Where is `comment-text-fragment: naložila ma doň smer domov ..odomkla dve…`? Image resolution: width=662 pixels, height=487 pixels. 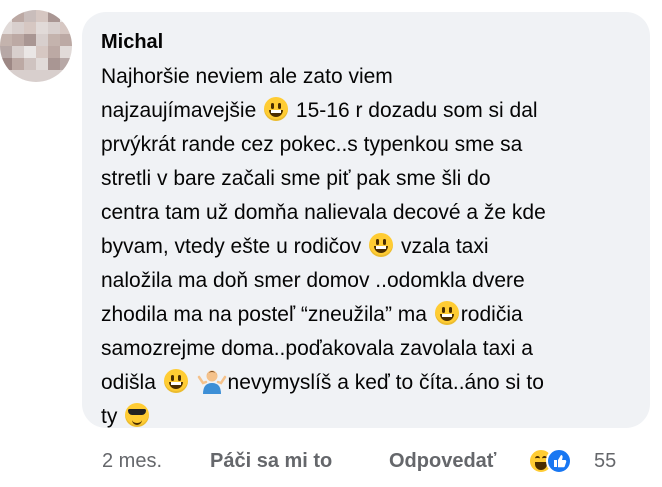
comment-text-fragment: naložila ma doň smer domov ..odomkla dve… is located at coordinates (313, 280).